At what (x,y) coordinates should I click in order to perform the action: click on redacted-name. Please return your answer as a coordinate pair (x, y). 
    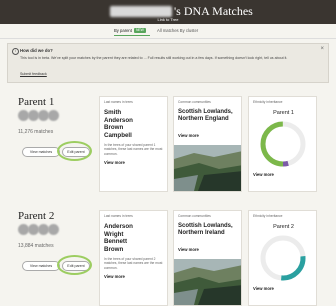
    Looking at the image, I should click on (141, 11).